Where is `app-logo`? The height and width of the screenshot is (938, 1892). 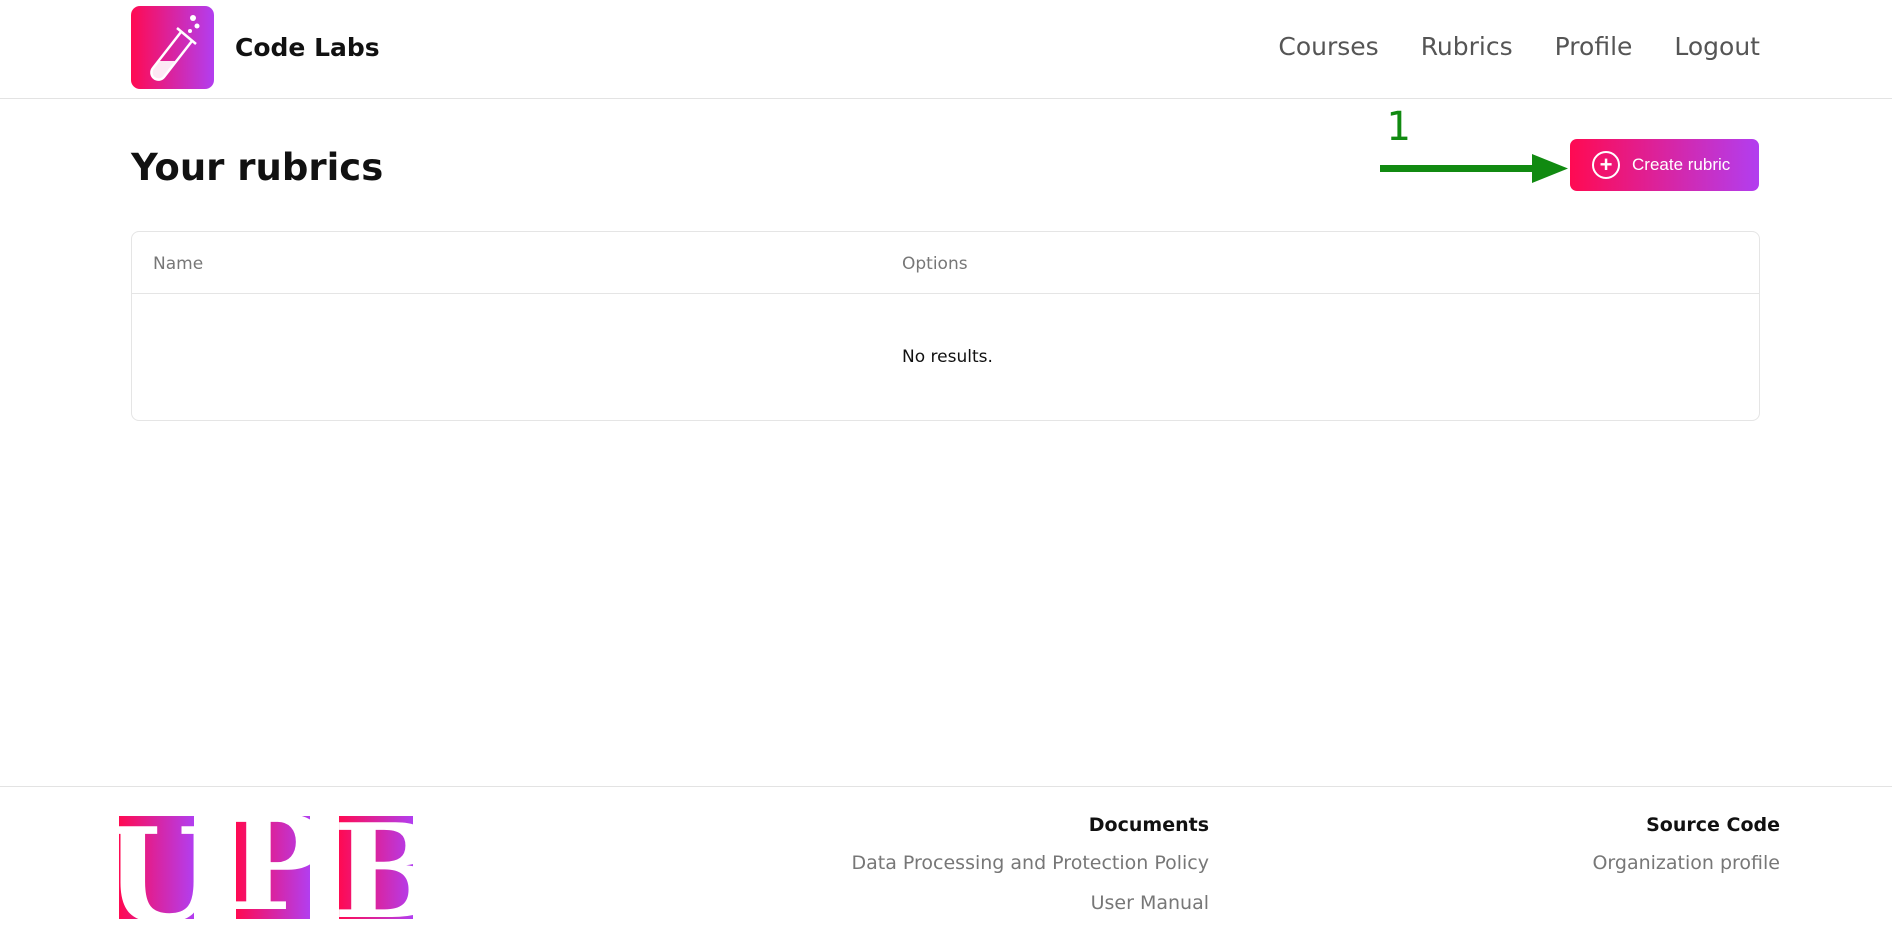
app-logo is located at coordinates (172, 47).